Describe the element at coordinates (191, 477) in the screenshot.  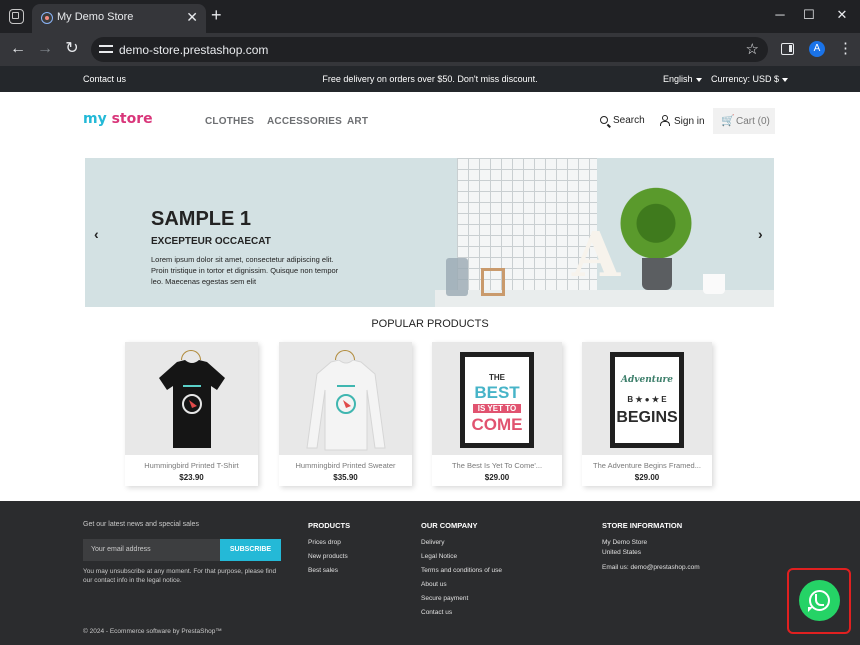
I see `product-price: $23.90` at that location.